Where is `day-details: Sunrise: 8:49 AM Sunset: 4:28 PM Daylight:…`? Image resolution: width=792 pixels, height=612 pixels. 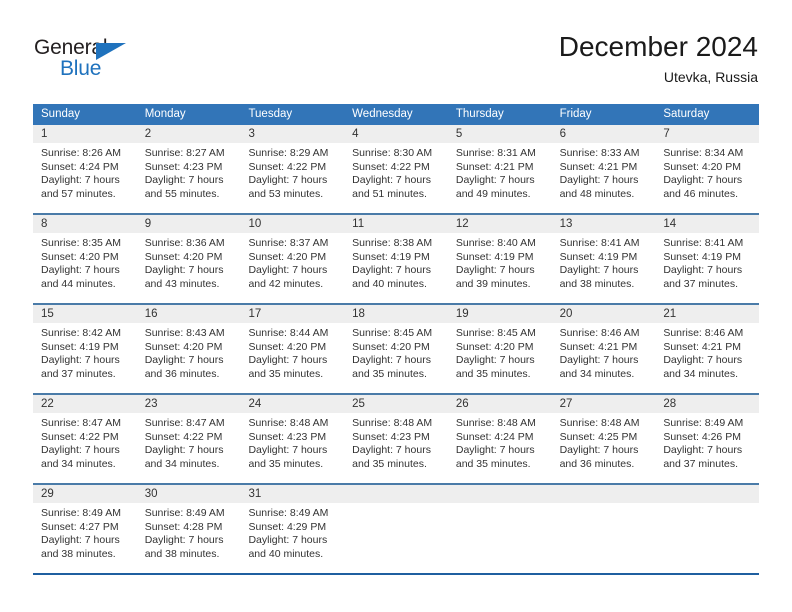
day-details: Sunrise: 8:49 AM Sunset: 4:28 PM Daylight:… is located at coordinates (189, 532).